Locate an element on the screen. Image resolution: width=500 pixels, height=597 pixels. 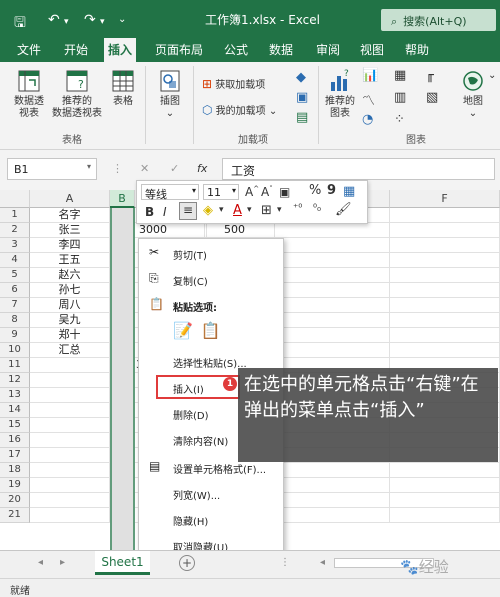
align-center-icon: ≡ is located at coordinates (188, 211).